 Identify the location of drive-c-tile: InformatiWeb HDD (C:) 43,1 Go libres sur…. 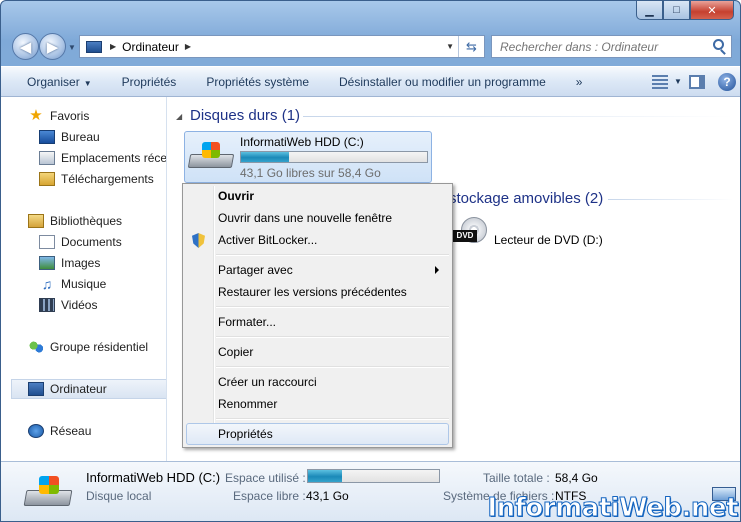
(308, 157).